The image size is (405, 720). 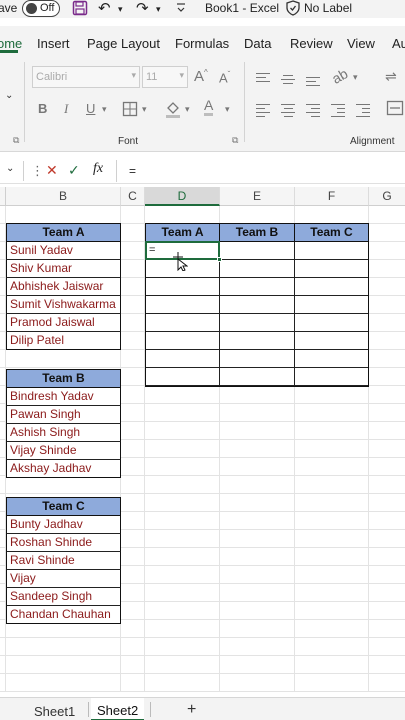 What do you see at coordinates (257, 196) in the screenshot?
I see `column-header-e: E` at bounding box center [257, 196].